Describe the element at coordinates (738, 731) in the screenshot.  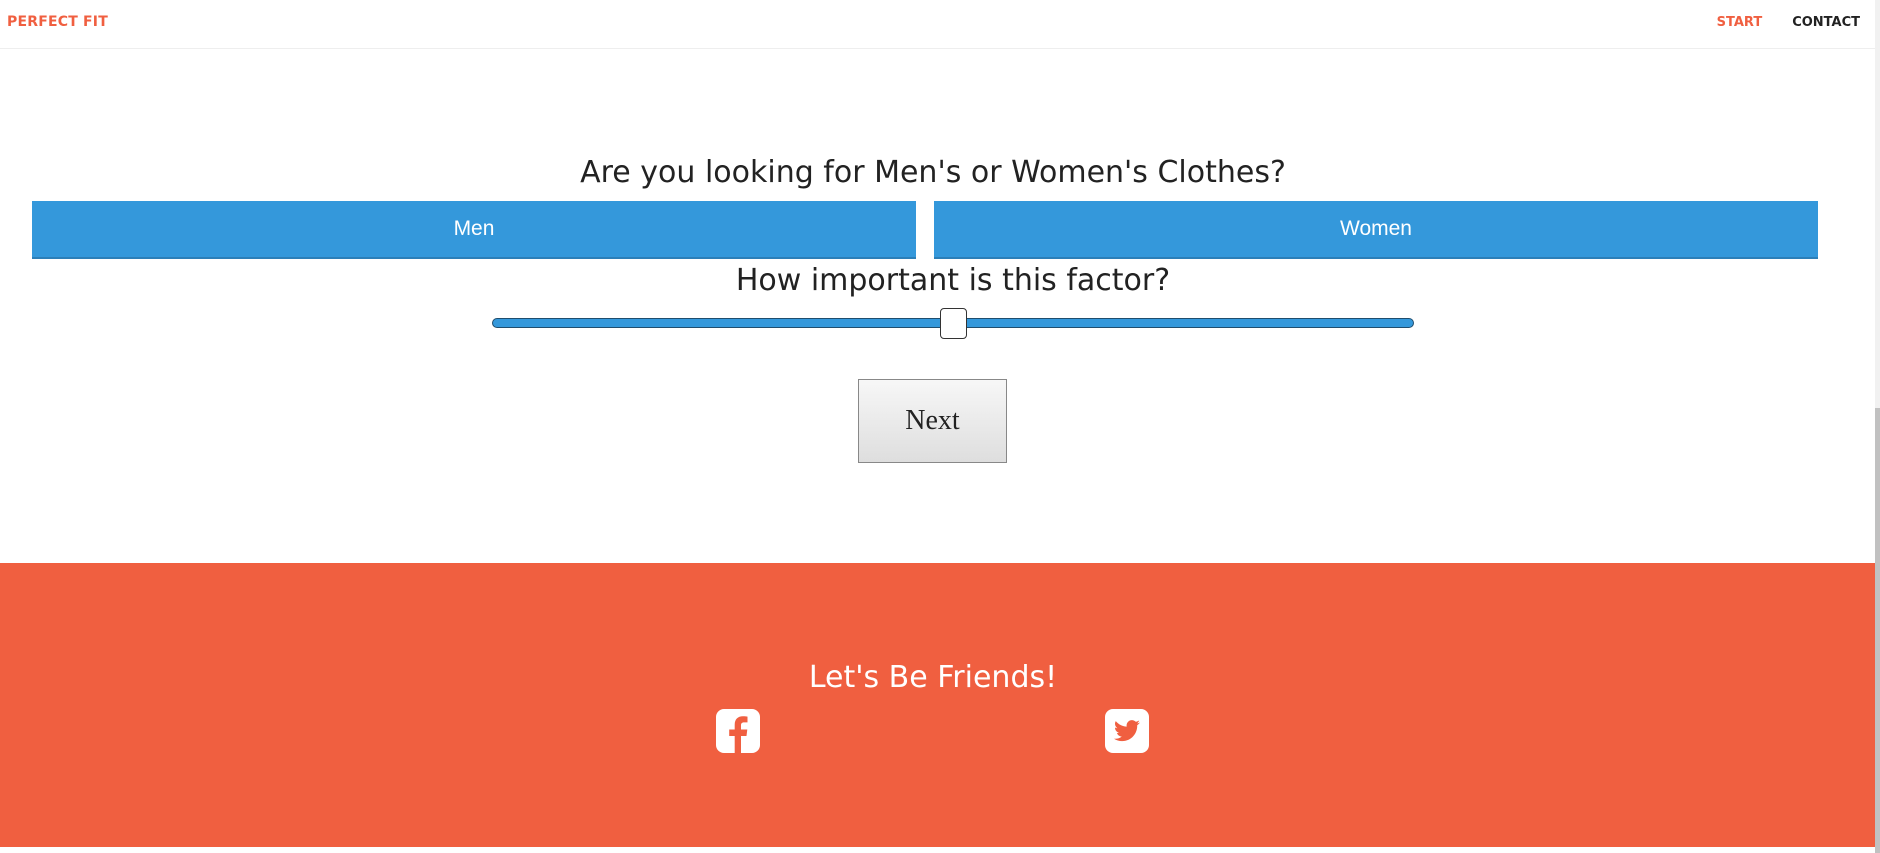
I see `facebook-icon` at that location.